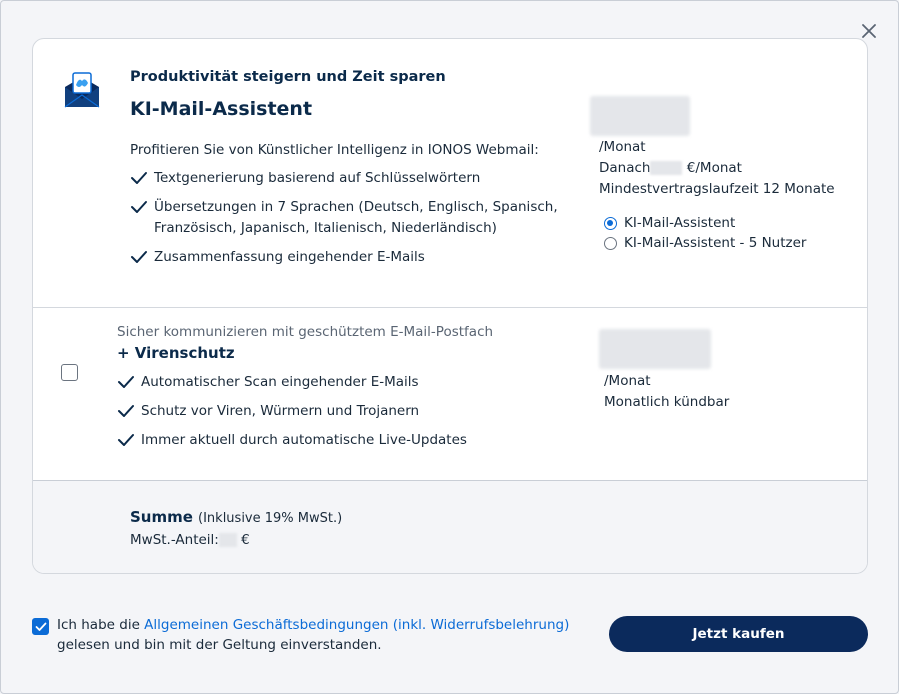  I want to click on product-subtitle: Produktivität steigern und Zeit sparen, so click(288, 77).